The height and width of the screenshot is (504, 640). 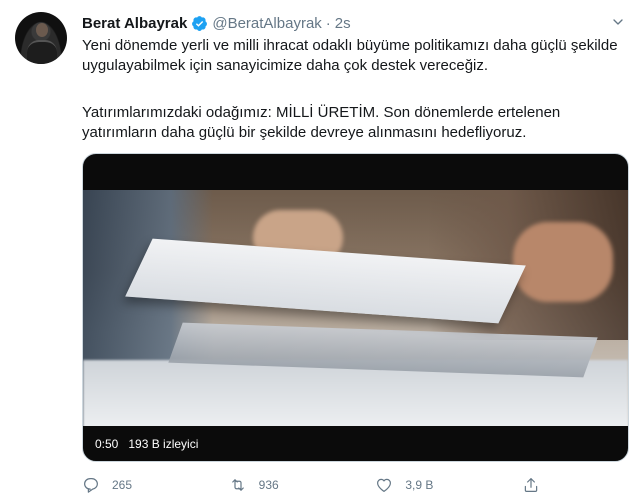 I want to click on tweet-actions: 265 936 3,9 B, so click(x=317, y=485).